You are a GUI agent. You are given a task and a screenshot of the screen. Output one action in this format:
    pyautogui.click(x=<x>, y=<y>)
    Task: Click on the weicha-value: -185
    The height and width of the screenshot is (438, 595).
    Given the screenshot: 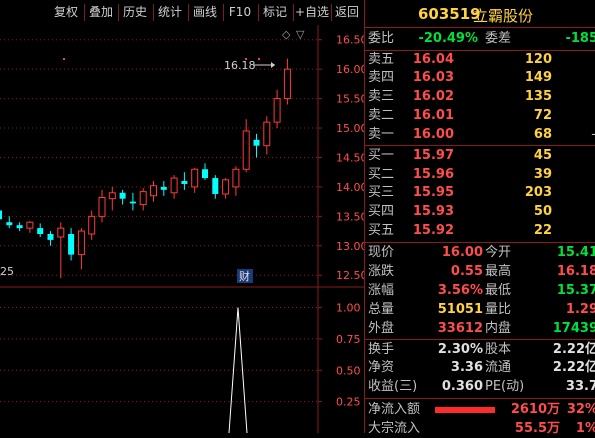 What is the action you would take?
    pyautogui.click(x=580, y=38)
    